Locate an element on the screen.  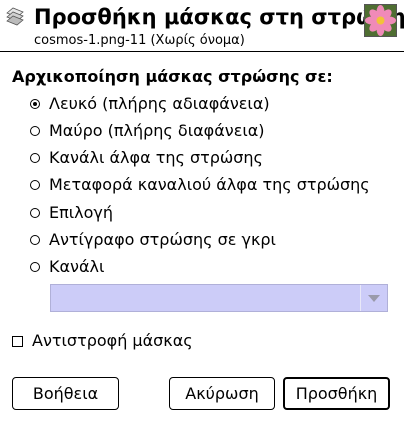
radio-label: Αντίγραφο στρώσης σε γκρι is located at coordinates (162, 239).